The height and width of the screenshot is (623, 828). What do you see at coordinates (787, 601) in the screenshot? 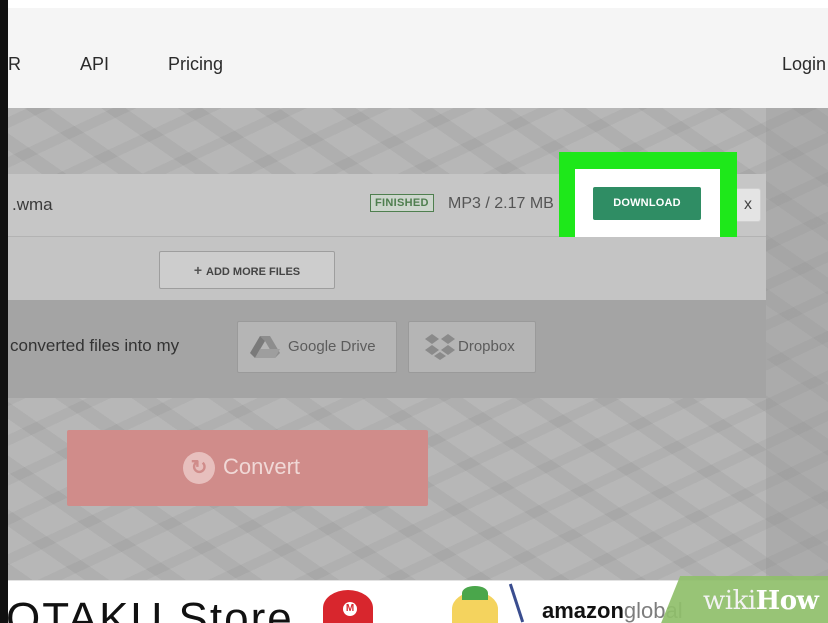
I see `wikihow-how: How` at bounding box center [787, 601].